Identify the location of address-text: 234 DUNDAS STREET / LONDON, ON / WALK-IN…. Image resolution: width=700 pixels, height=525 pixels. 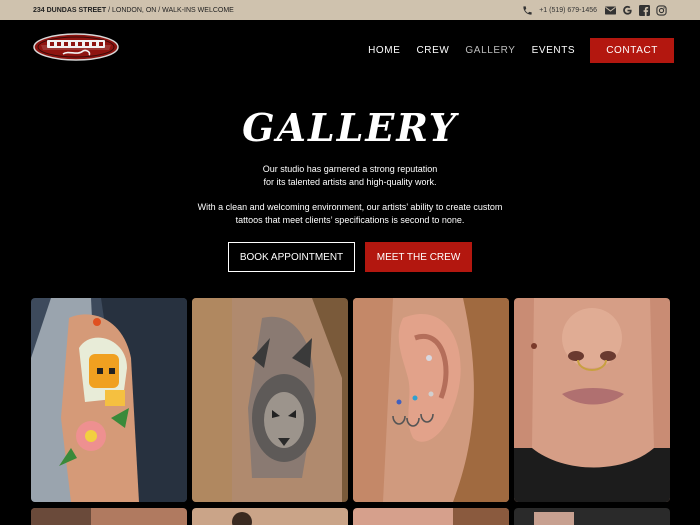
(133, 10).